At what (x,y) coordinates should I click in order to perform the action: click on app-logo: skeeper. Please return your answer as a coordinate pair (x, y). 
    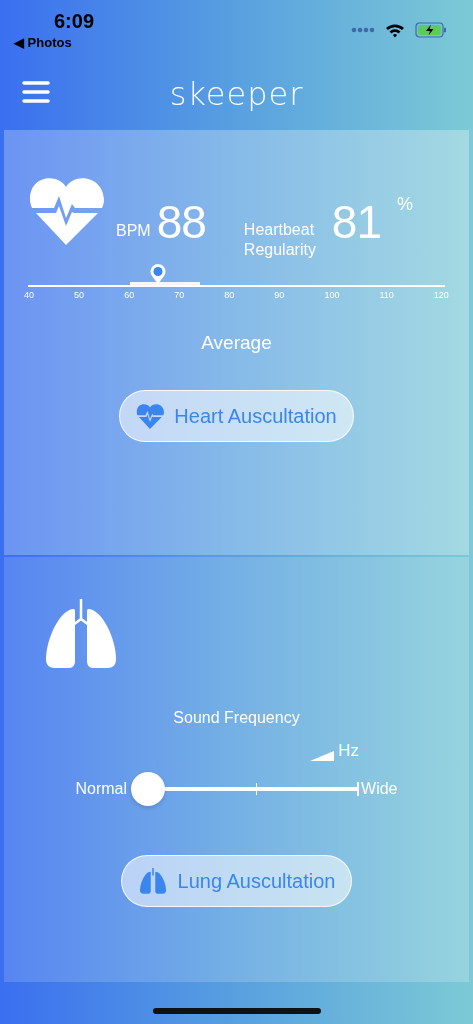
    Looking at the image, I should click on (236, 94).